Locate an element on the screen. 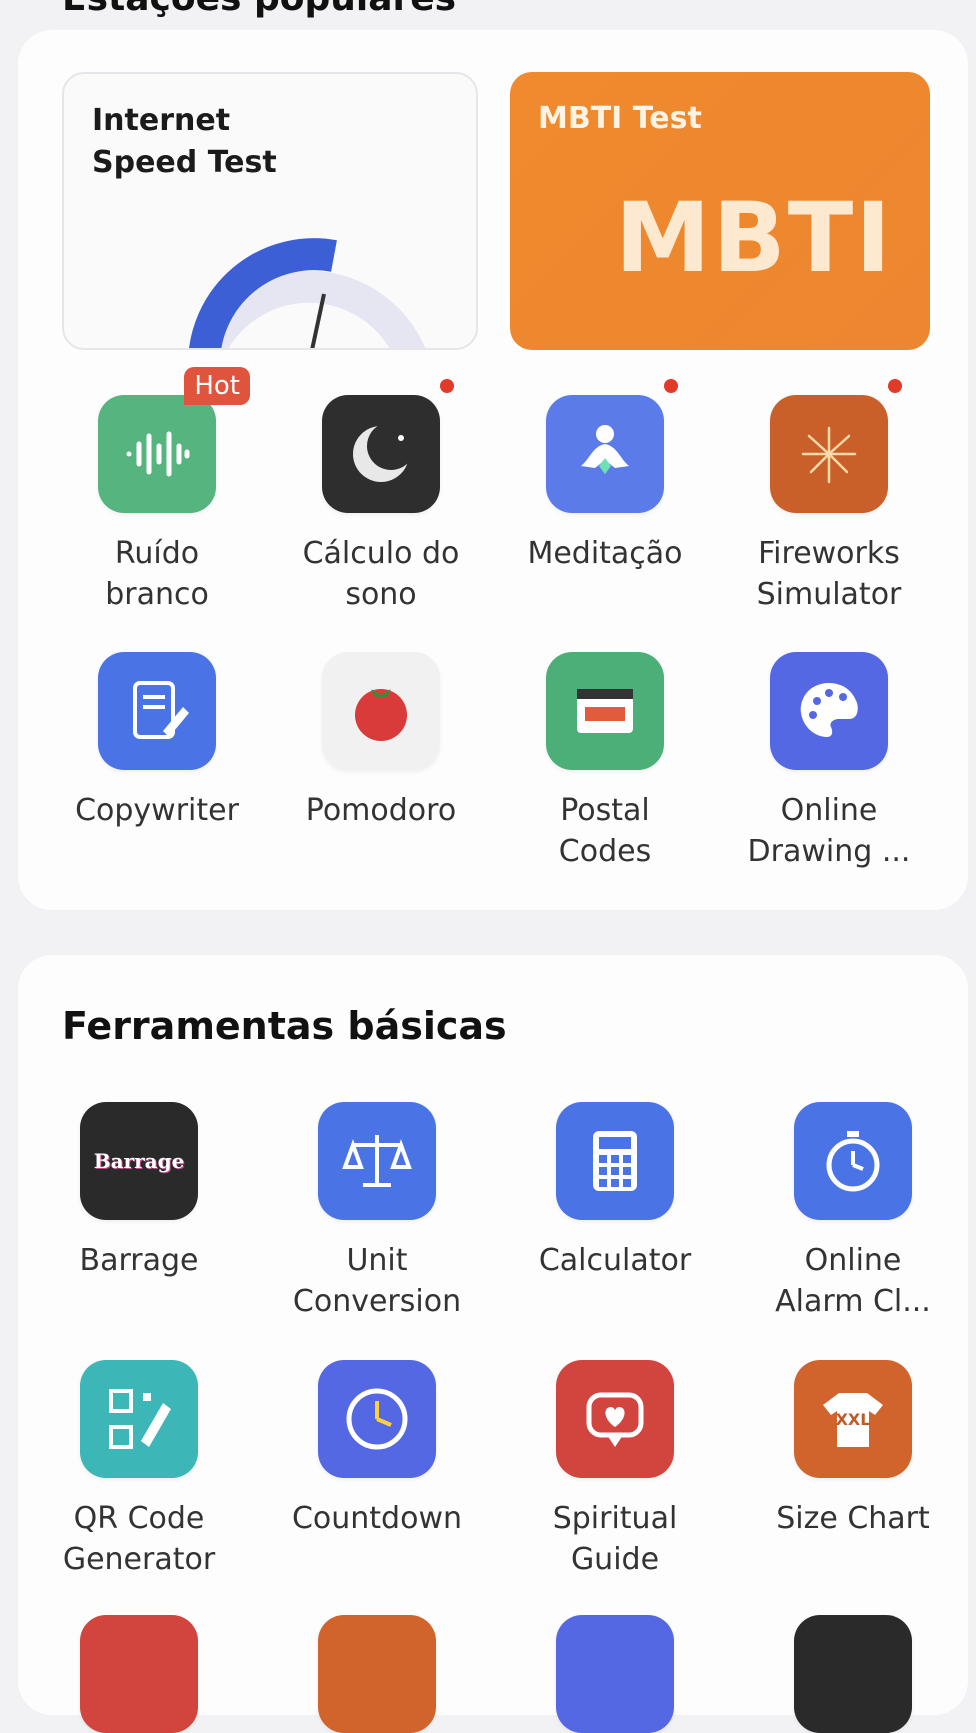  hot-badge: Hot is located at coordinates (217, 386).